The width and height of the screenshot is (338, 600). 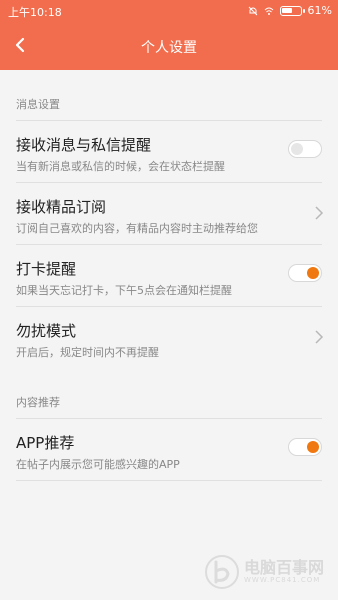 I want to click on watermark-text-block: 电脑百事网 WWW.PC841.COM, so click(x=283, y=571).